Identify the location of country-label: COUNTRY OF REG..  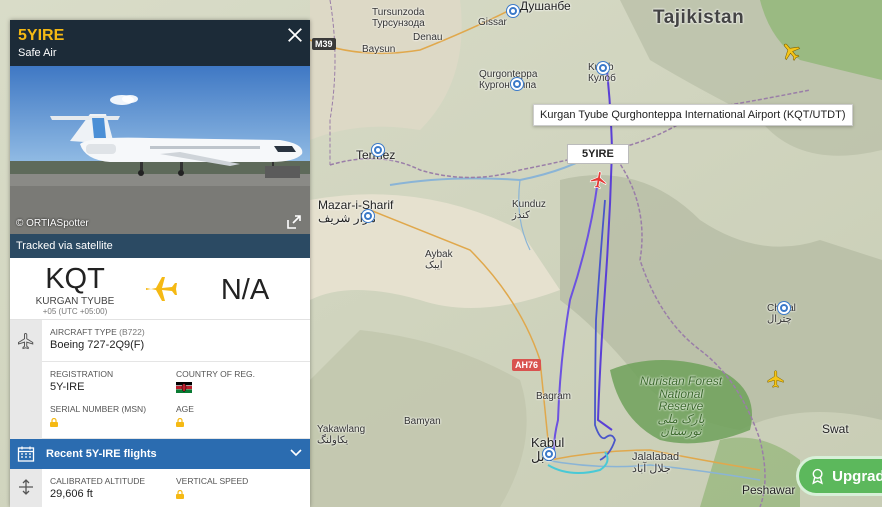
(216, 374).